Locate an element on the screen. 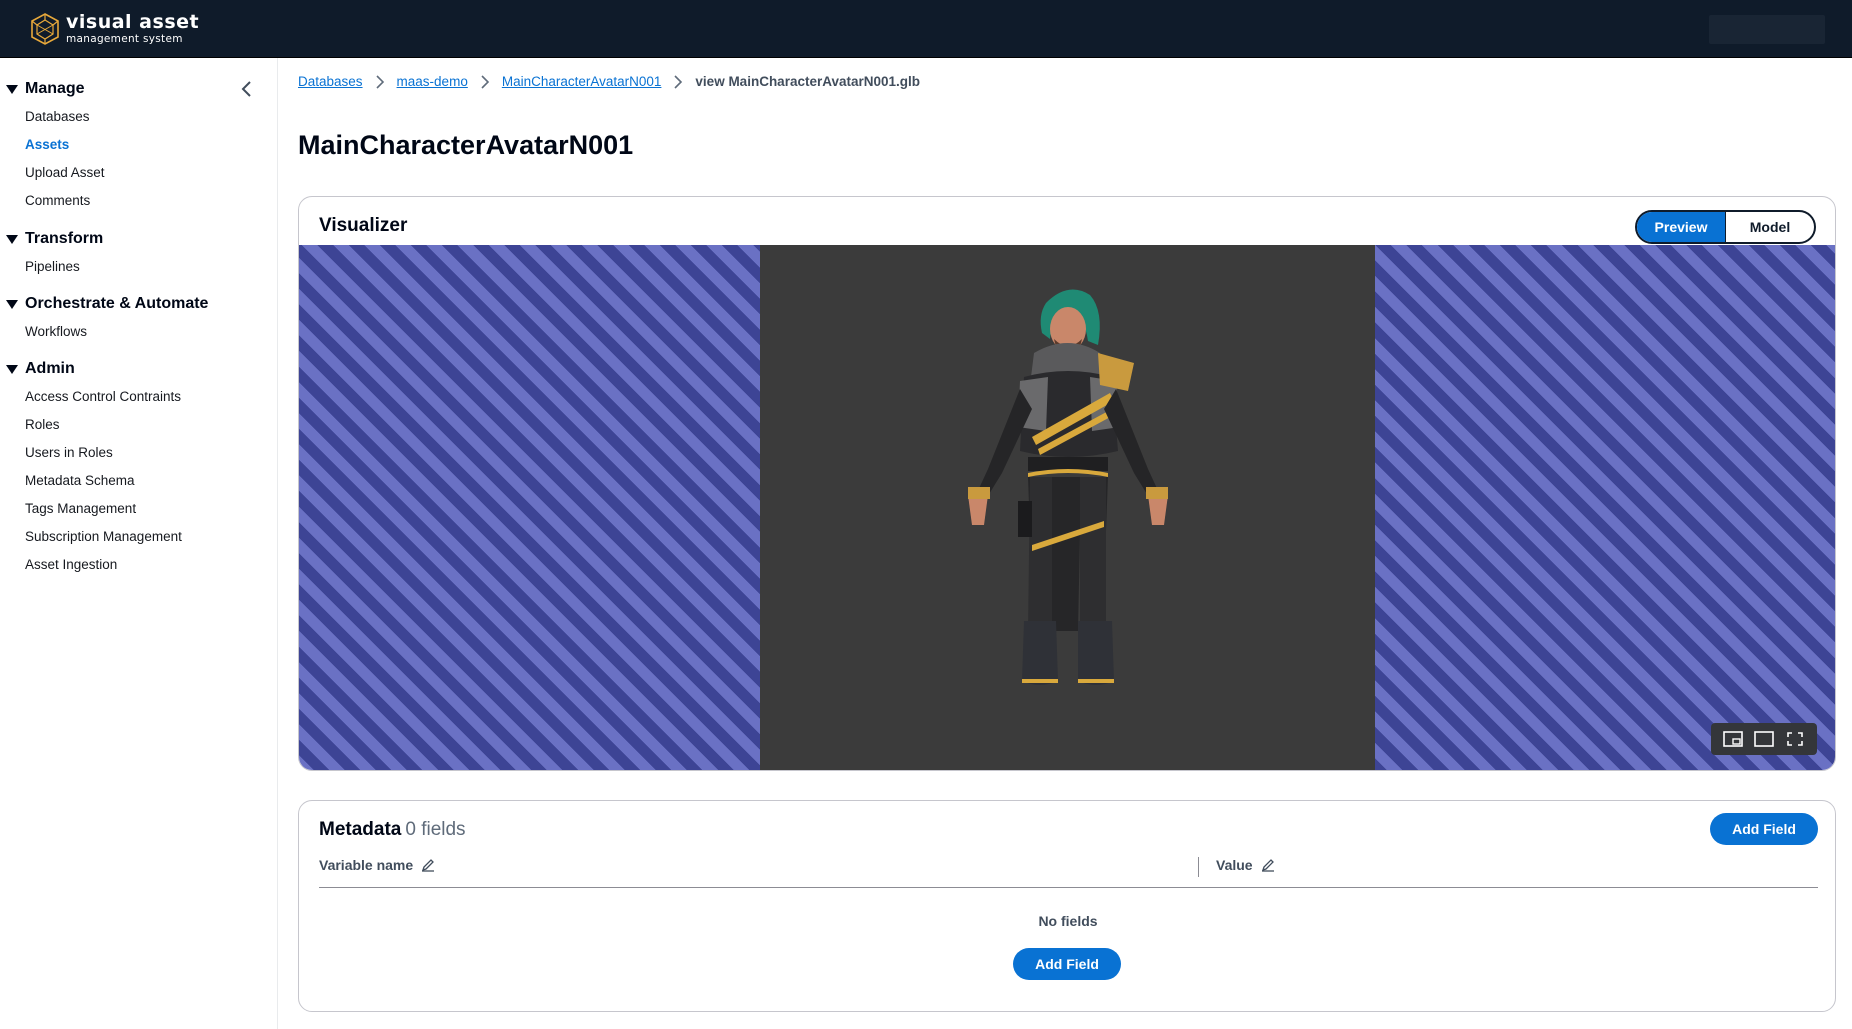 This screenshot has width=1852, height=1029. empty-add-field-button: Add Field is located at coordinates (1067, 964).